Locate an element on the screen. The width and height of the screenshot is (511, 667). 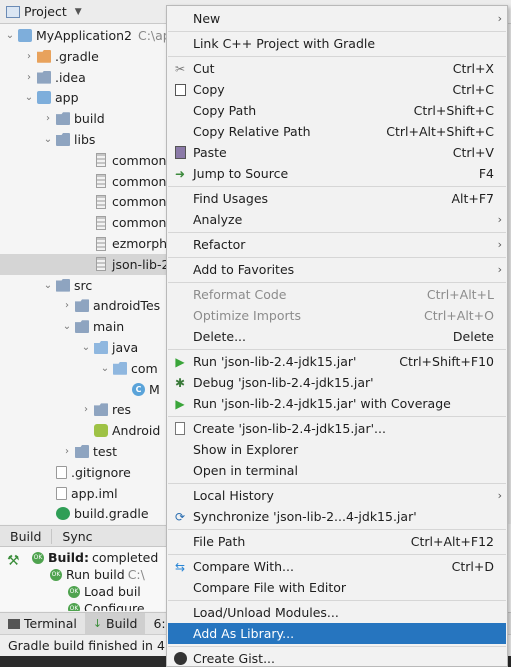
tree-item: ⌄ com is located at coordinates (85, 368).